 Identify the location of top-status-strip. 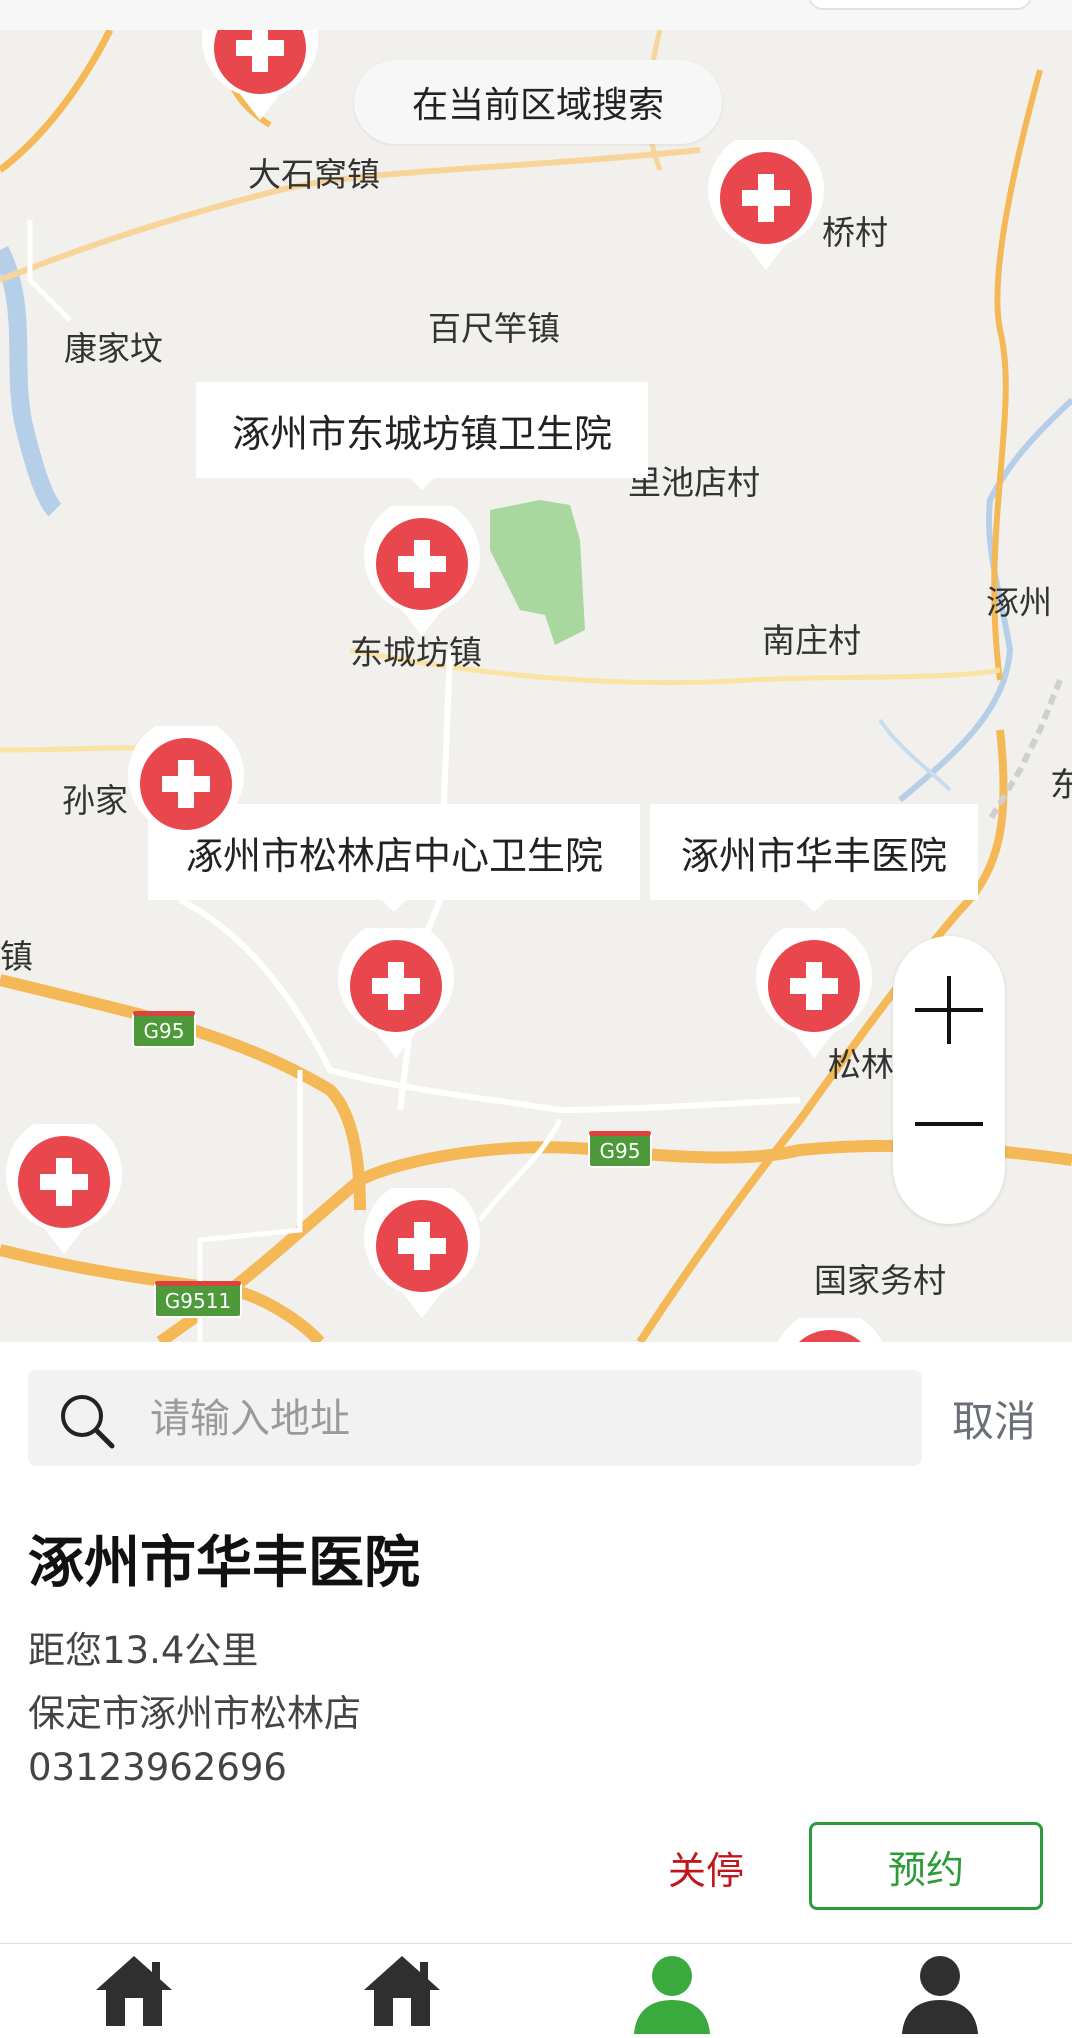
(536, 15).